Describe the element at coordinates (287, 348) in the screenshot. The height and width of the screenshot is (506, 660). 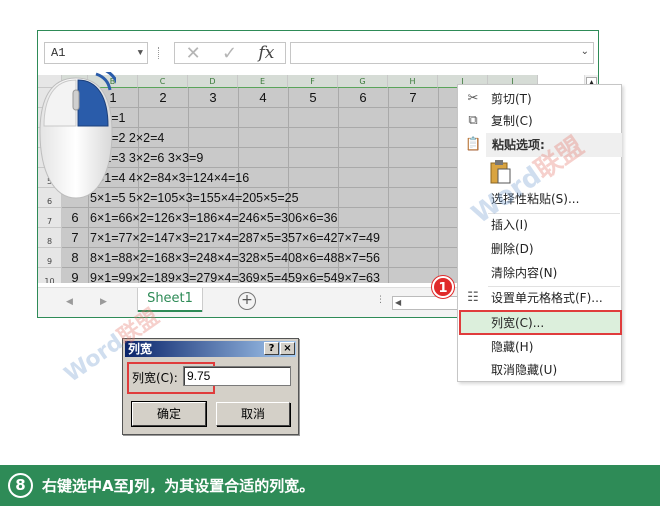
I see `close-button: ×` at that location.